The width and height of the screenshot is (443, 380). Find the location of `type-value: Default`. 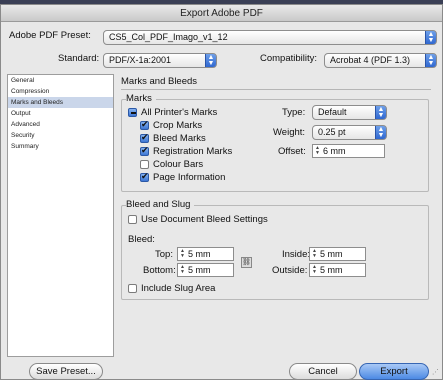

type-value: Default is located at coordinates (332, 112).